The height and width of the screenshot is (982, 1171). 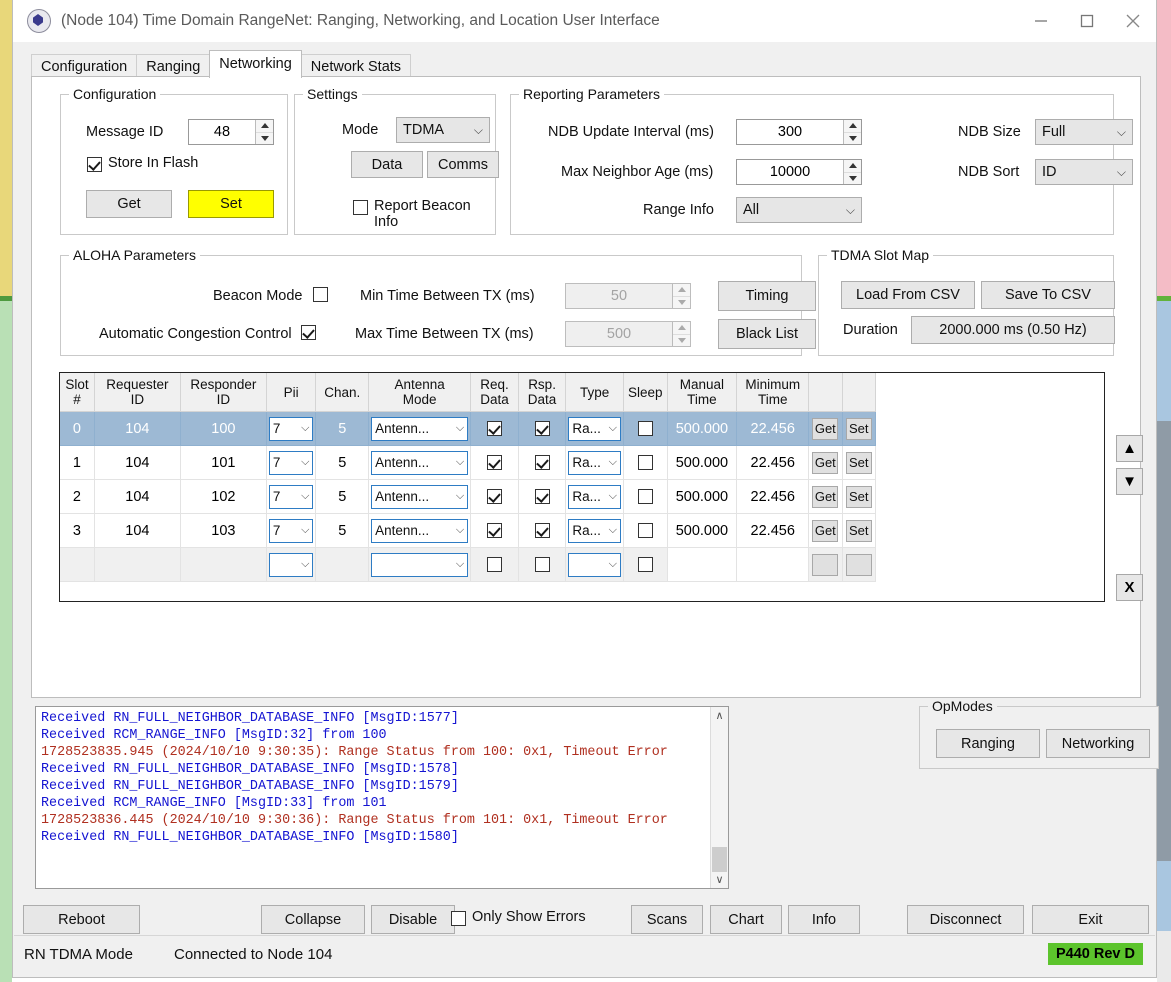 What do you see at coordinates (420, 564) in the screenshot?
I see `antenna-mode-select: ⌵` at bounding box center [420, 564].